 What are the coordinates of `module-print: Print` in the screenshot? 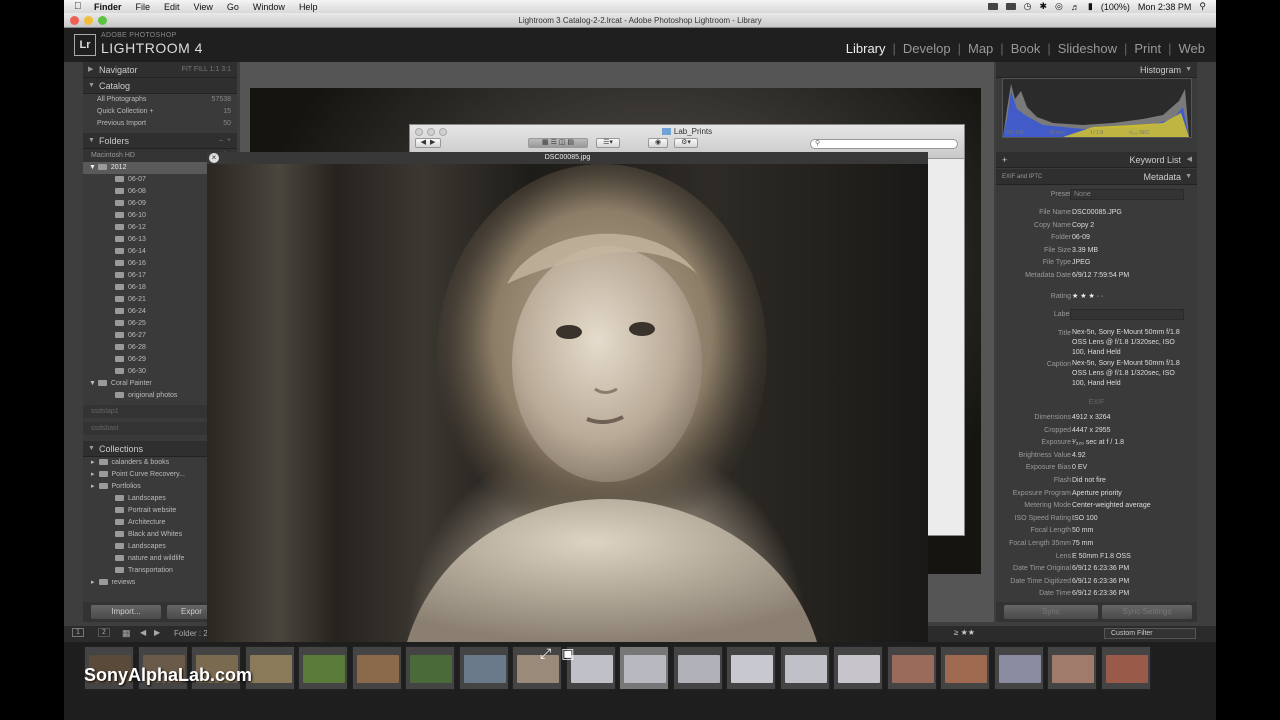 It's located at (1147, 48).